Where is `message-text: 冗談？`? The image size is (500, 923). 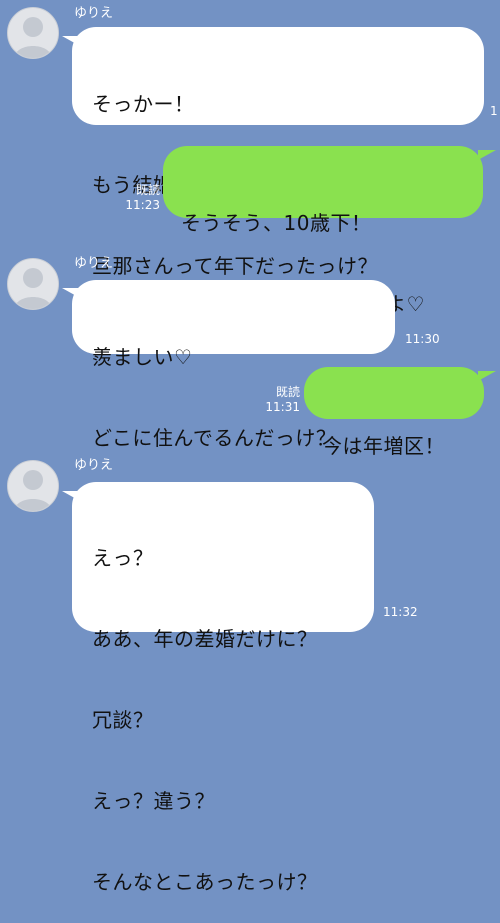
message-text: 冗談？ is located at coordinates (123, 720).